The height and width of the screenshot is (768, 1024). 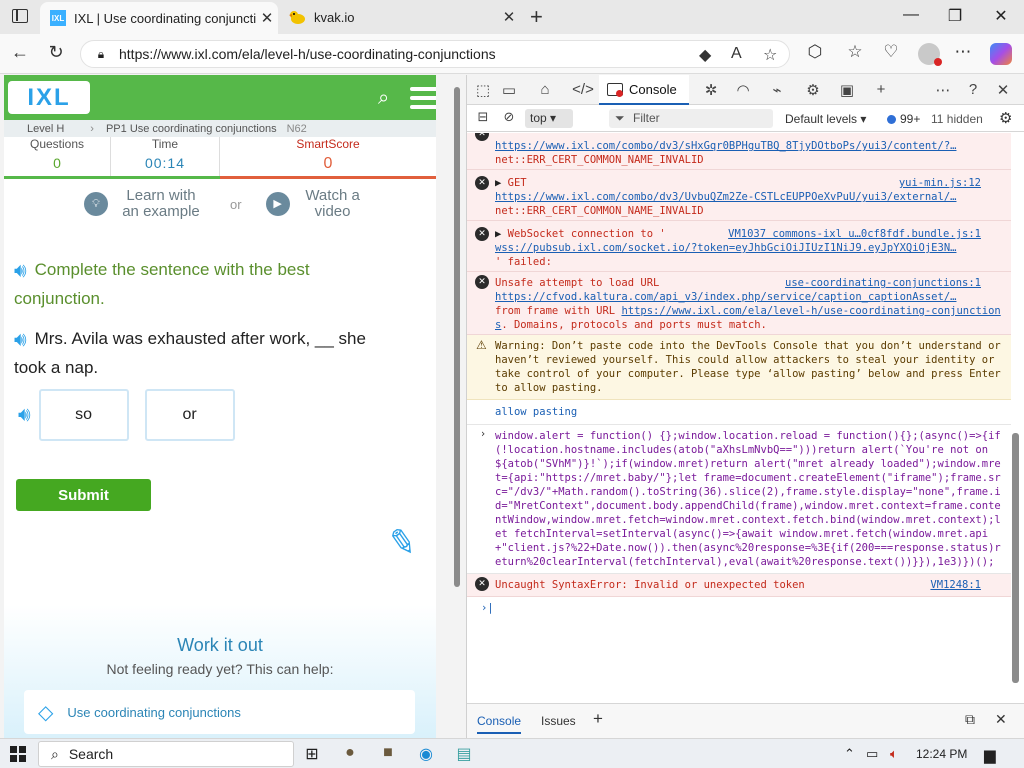 I want to click on browser-essentials-icon: ♡, so click(x=891, y=52).